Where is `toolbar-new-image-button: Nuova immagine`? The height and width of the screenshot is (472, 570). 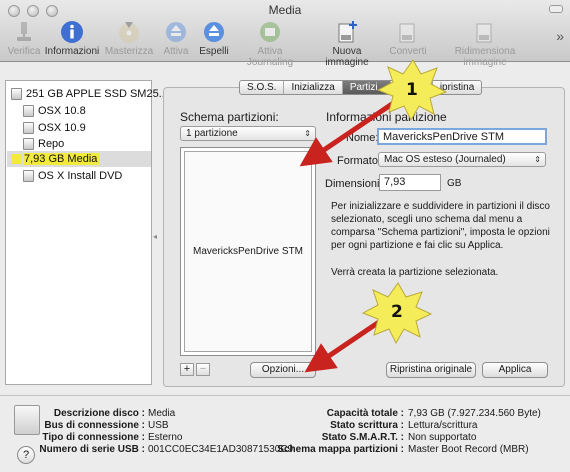 toolbar-new-image-button: Nuova immagine is located at coordinates (347, 44).